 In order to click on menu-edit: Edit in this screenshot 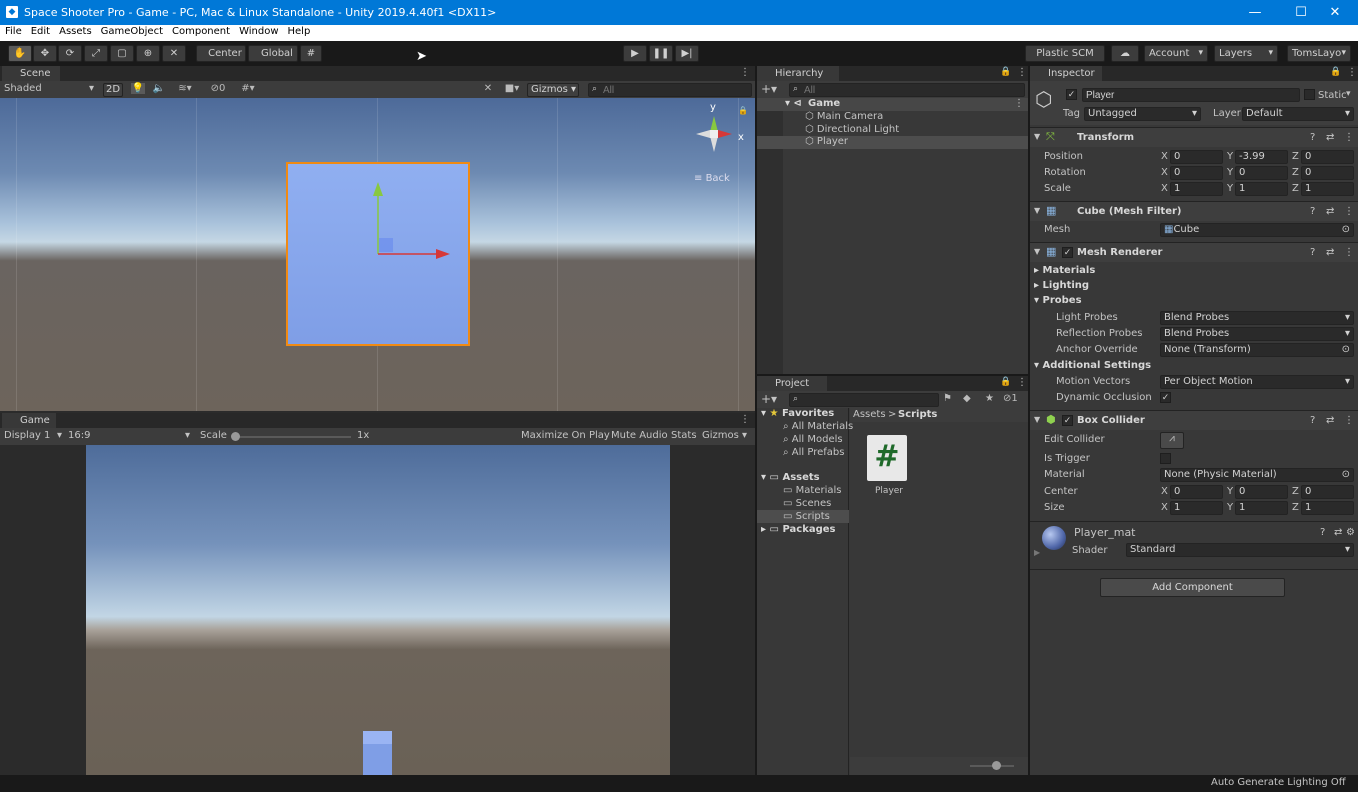, I will do `click(40, 31)`.